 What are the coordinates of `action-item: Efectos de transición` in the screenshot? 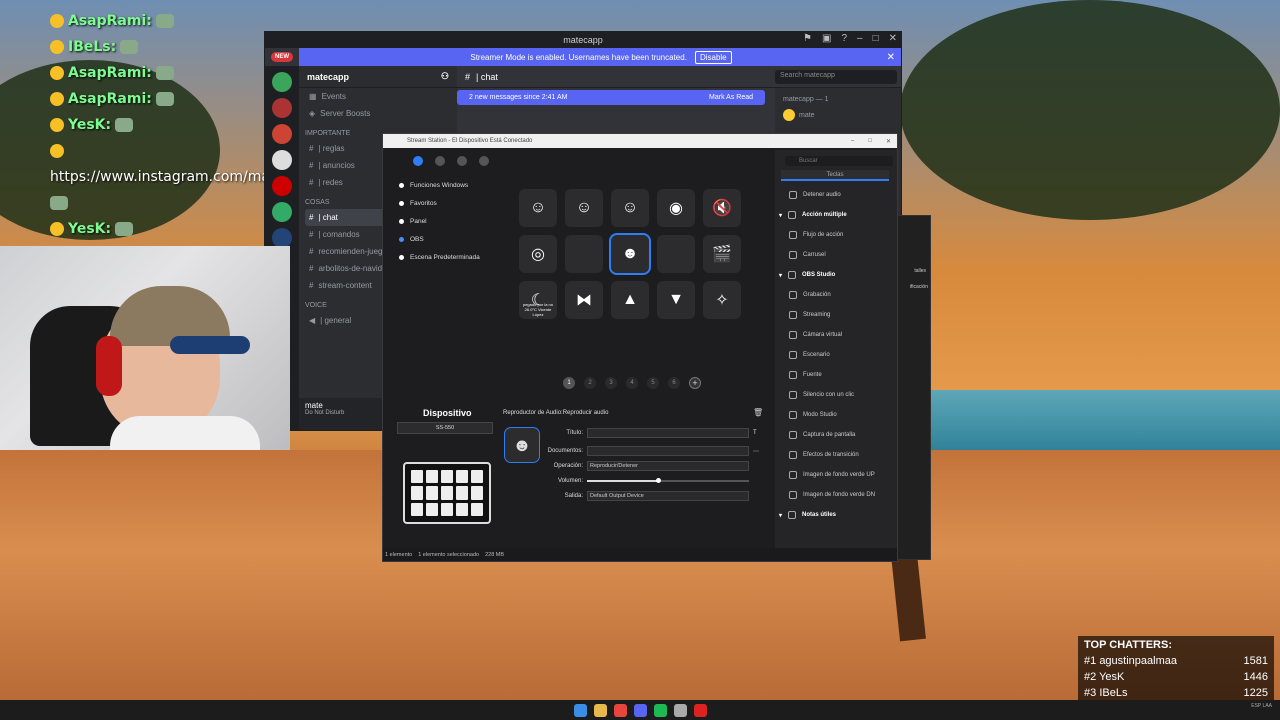 It's located at (836, 455).